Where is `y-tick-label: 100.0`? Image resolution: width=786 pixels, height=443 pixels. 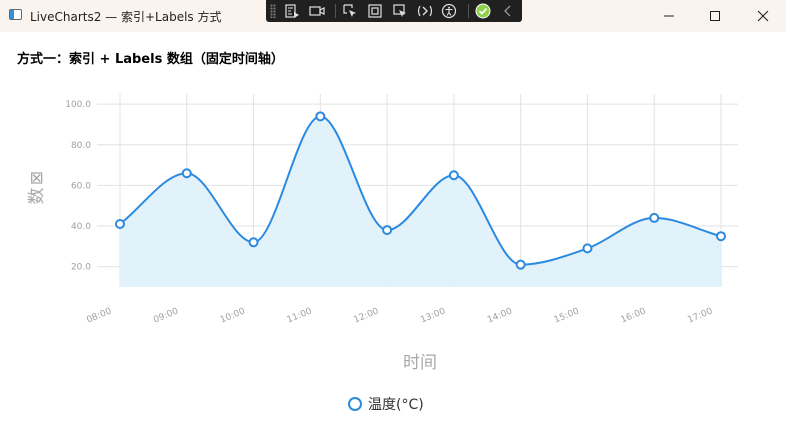
y-tick-label: 100.0 is located at coordinates (78, 105).